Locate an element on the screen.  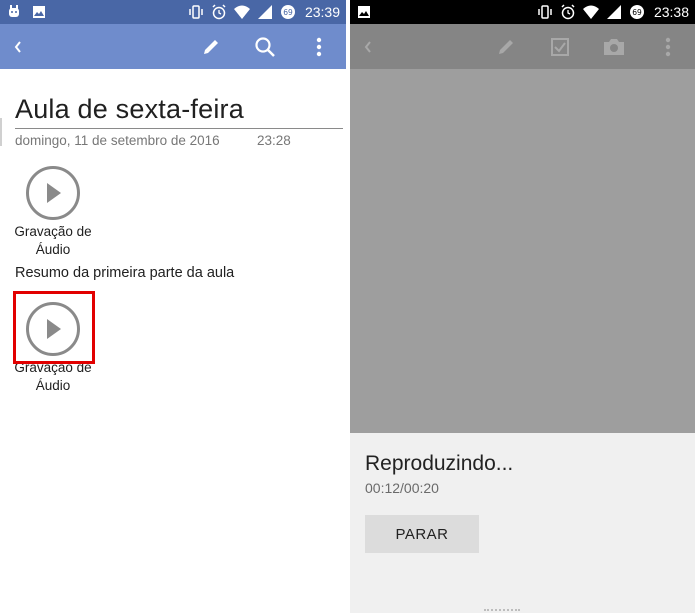
search-button is located at coordinates (265, 46).